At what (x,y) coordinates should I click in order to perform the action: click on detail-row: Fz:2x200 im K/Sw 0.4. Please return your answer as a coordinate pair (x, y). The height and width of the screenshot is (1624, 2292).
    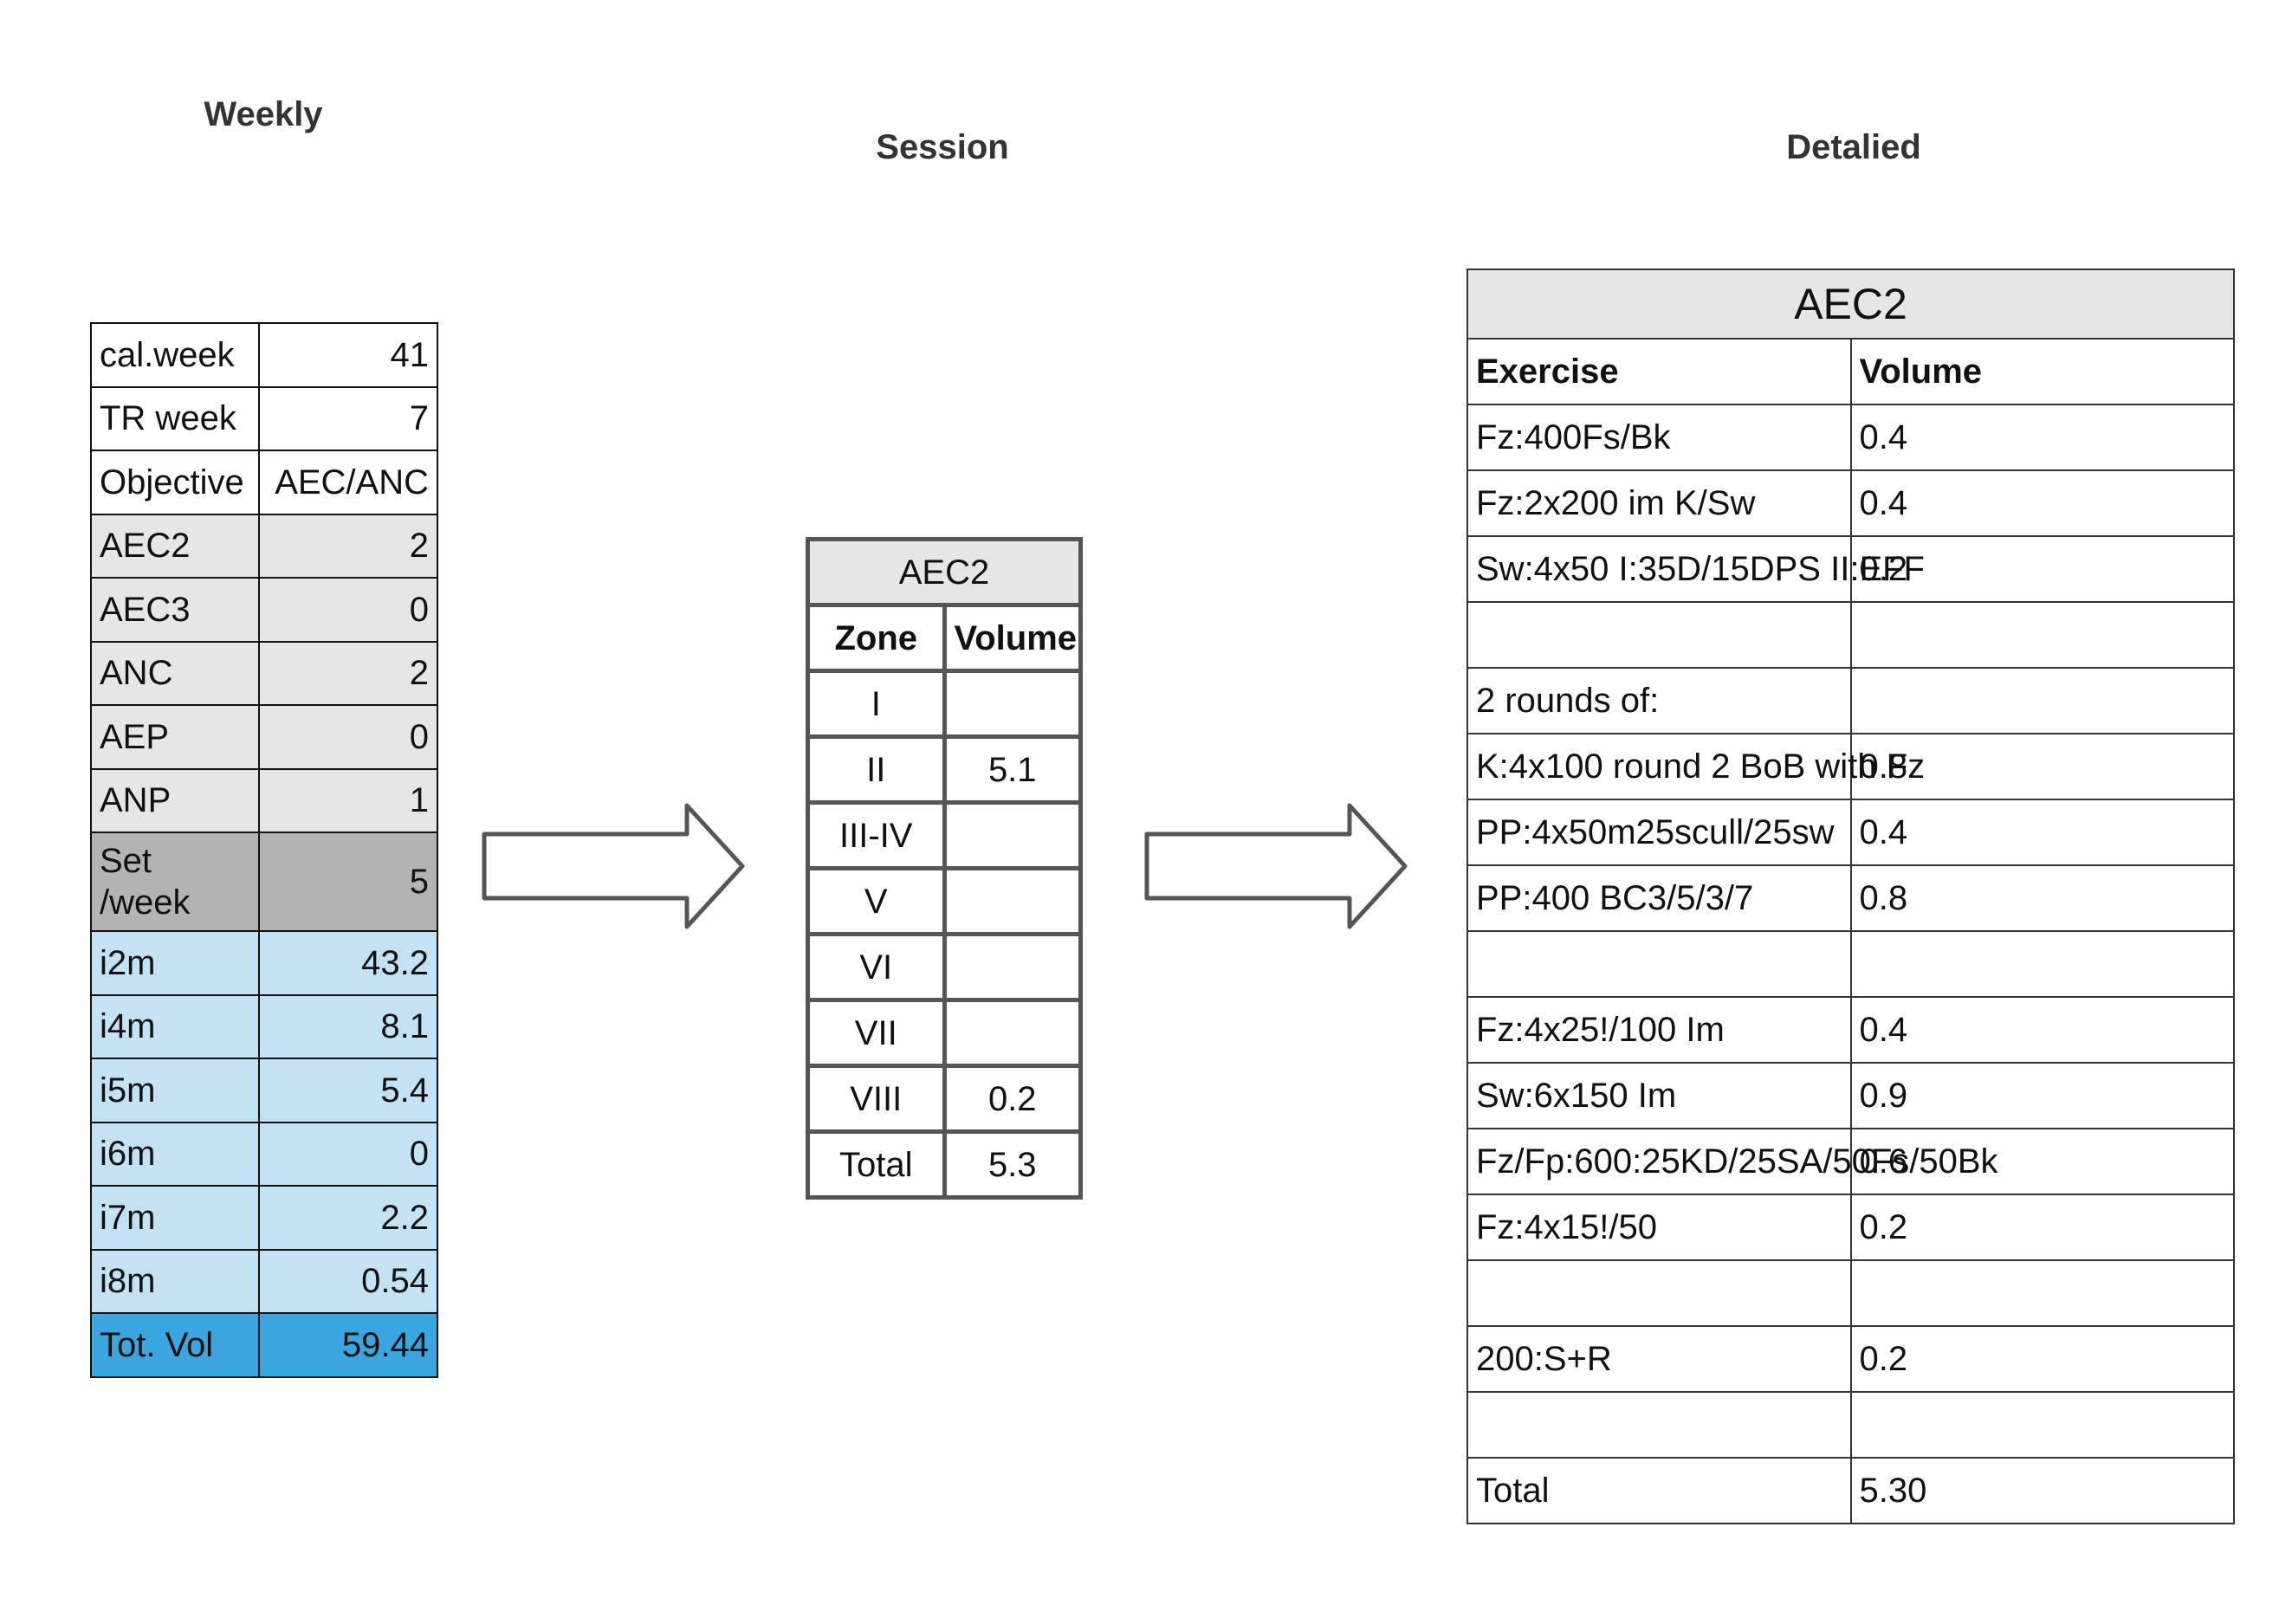
    Looking at the image, I should click on (1850, 503).